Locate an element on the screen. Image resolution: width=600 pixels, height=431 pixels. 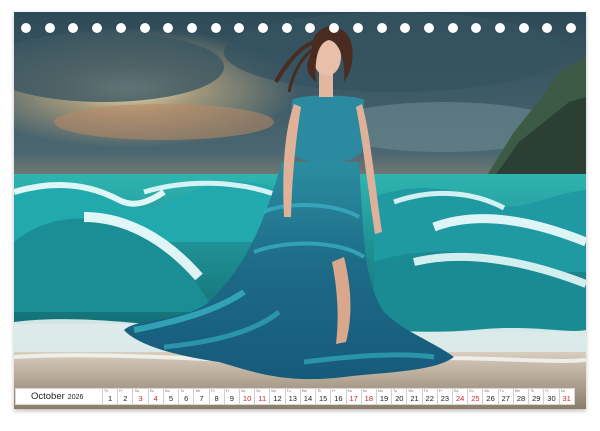
day-cell: Tu 13 is located at coordinates (292, 396).